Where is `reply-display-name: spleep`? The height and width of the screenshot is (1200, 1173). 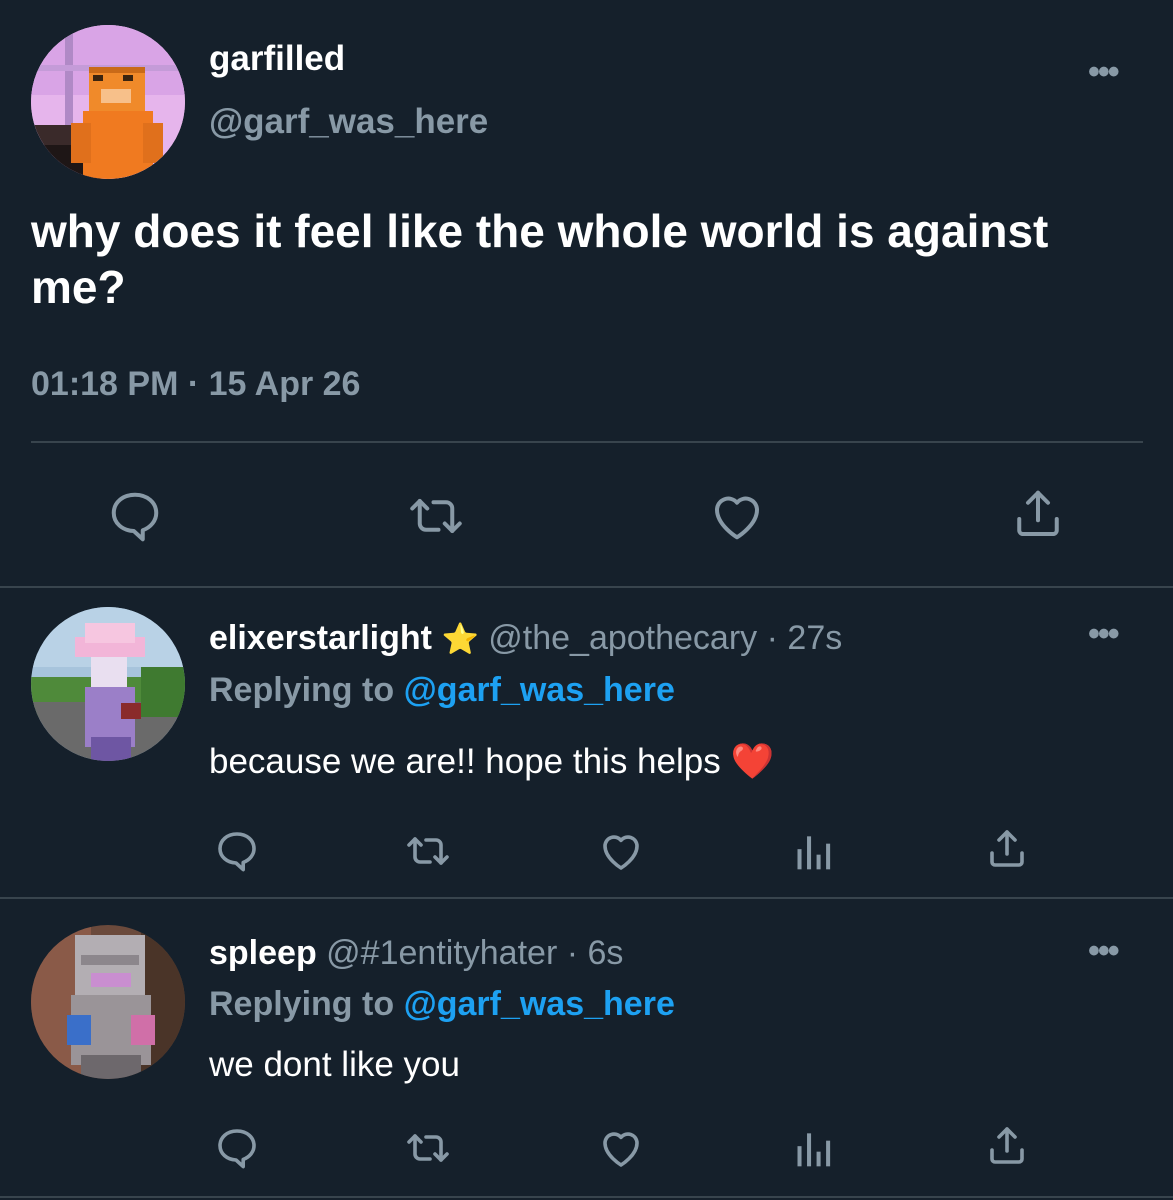 reply-display-name: spleep is located at coordinates (263, 953).